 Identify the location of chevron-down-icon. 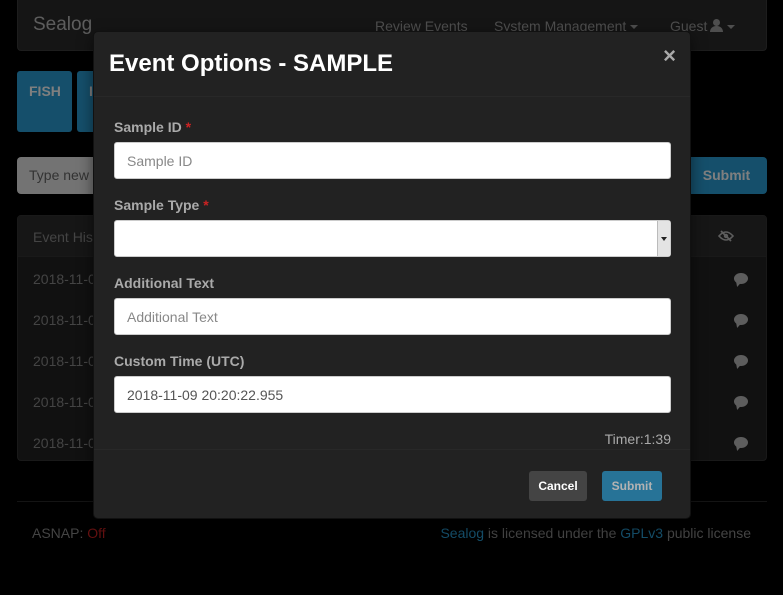
(663, 238).